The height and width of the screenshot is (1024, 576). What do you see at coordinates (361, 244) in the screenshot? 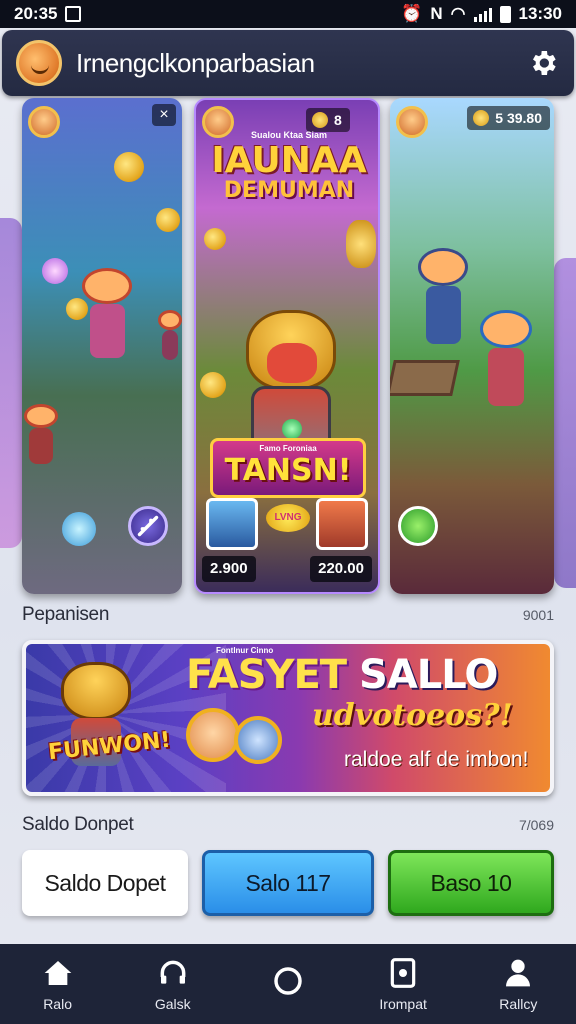
I see `trophy-icon` at bounding box center [361, 244].